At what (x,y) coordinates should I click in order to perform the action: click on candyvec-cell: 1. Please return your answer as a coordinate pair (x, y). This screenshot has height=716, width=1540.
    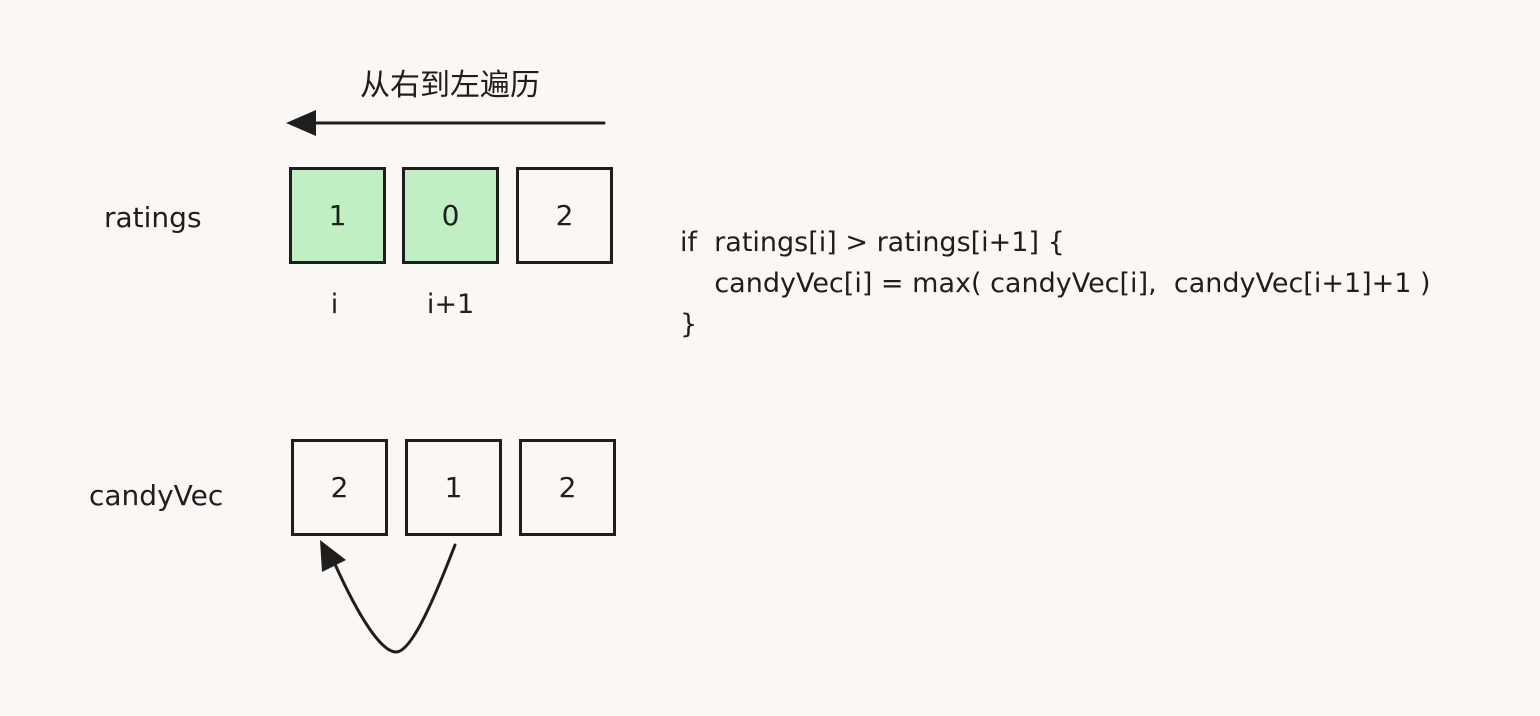
    Looking at the image, I should click on (453, 487).